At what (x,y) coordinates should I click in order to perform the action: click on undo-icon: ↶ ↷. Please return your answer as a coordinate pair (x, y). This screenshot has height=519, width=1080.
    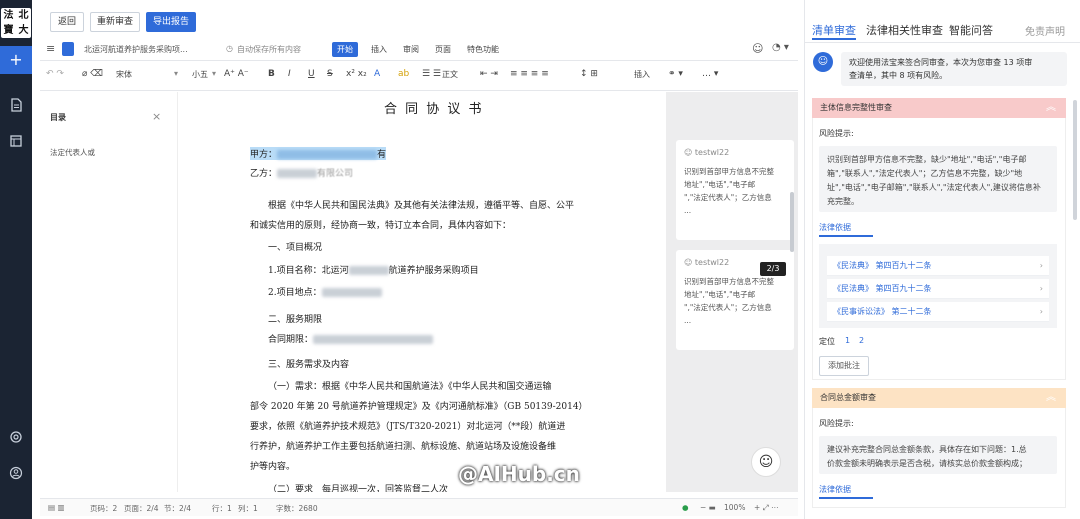
    Looking at the image, I should click on (55, 74).